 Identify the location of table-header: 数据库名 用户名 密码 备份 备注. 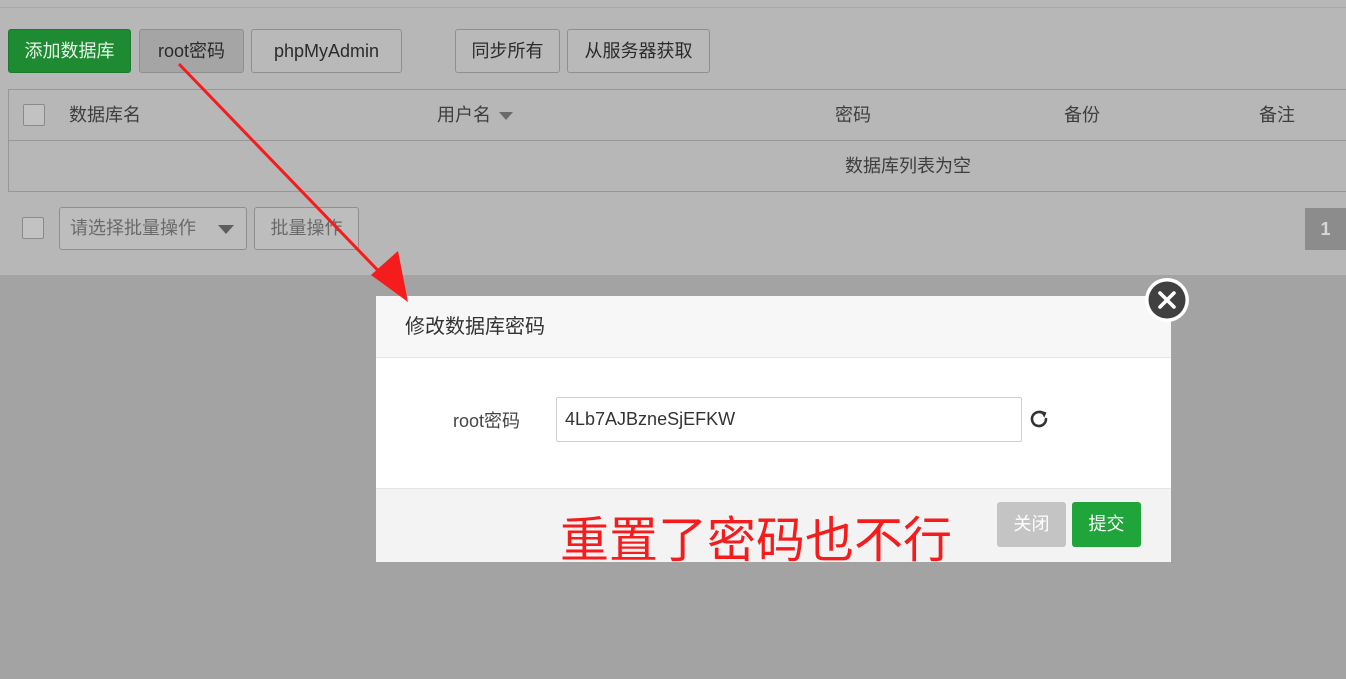
(677, 115).